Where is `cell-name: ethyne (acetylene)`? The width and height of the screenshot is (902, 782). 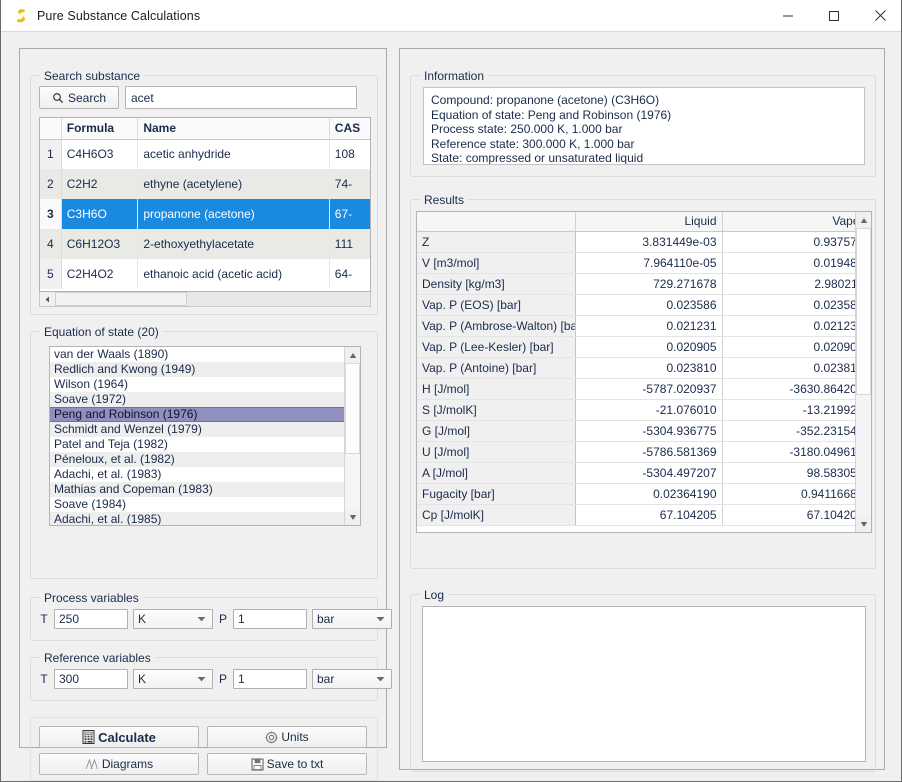 cell-name: ethyne (acetylene) is located at coordinates (233, 184).